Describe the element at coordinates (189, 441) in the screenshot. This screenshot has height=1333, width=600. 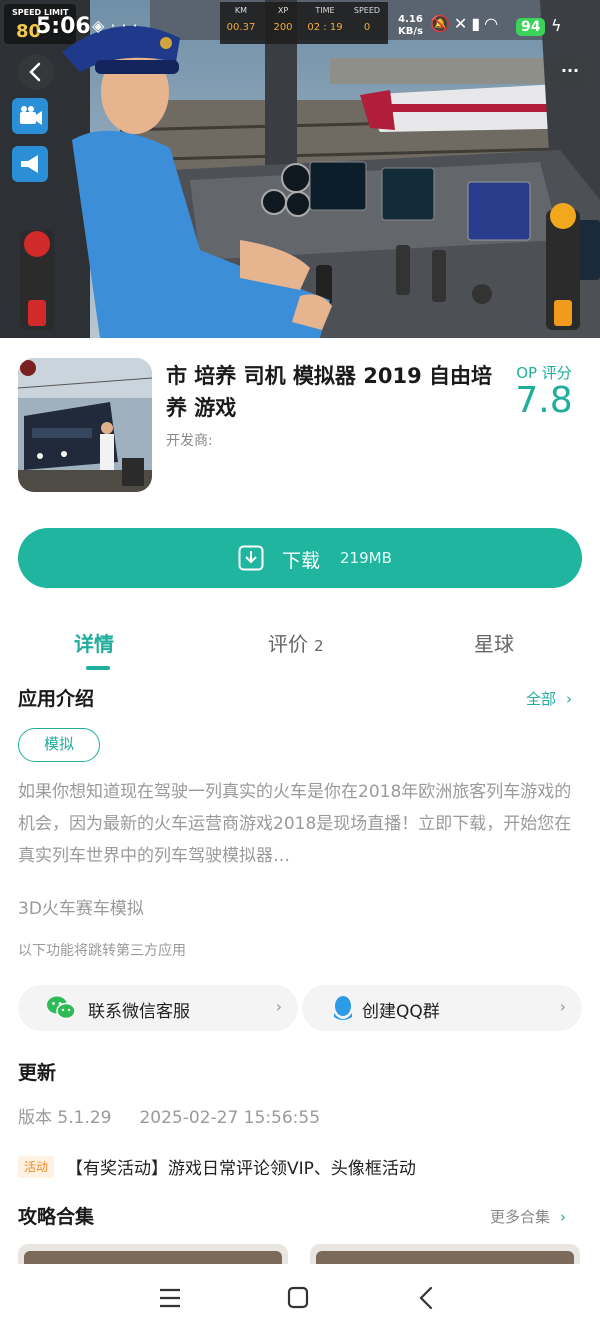
I see `developer-label: 开发商:` at that location.